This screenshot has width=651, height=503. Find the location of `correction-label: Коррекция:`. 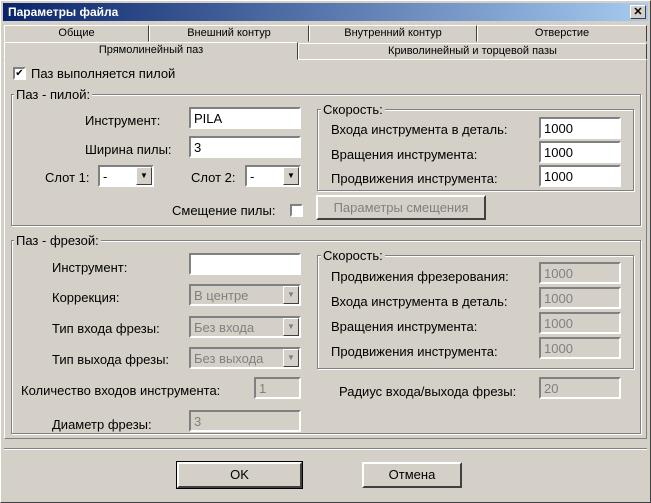

correction-label: Коррекция: is located at coordinates (86, 297).